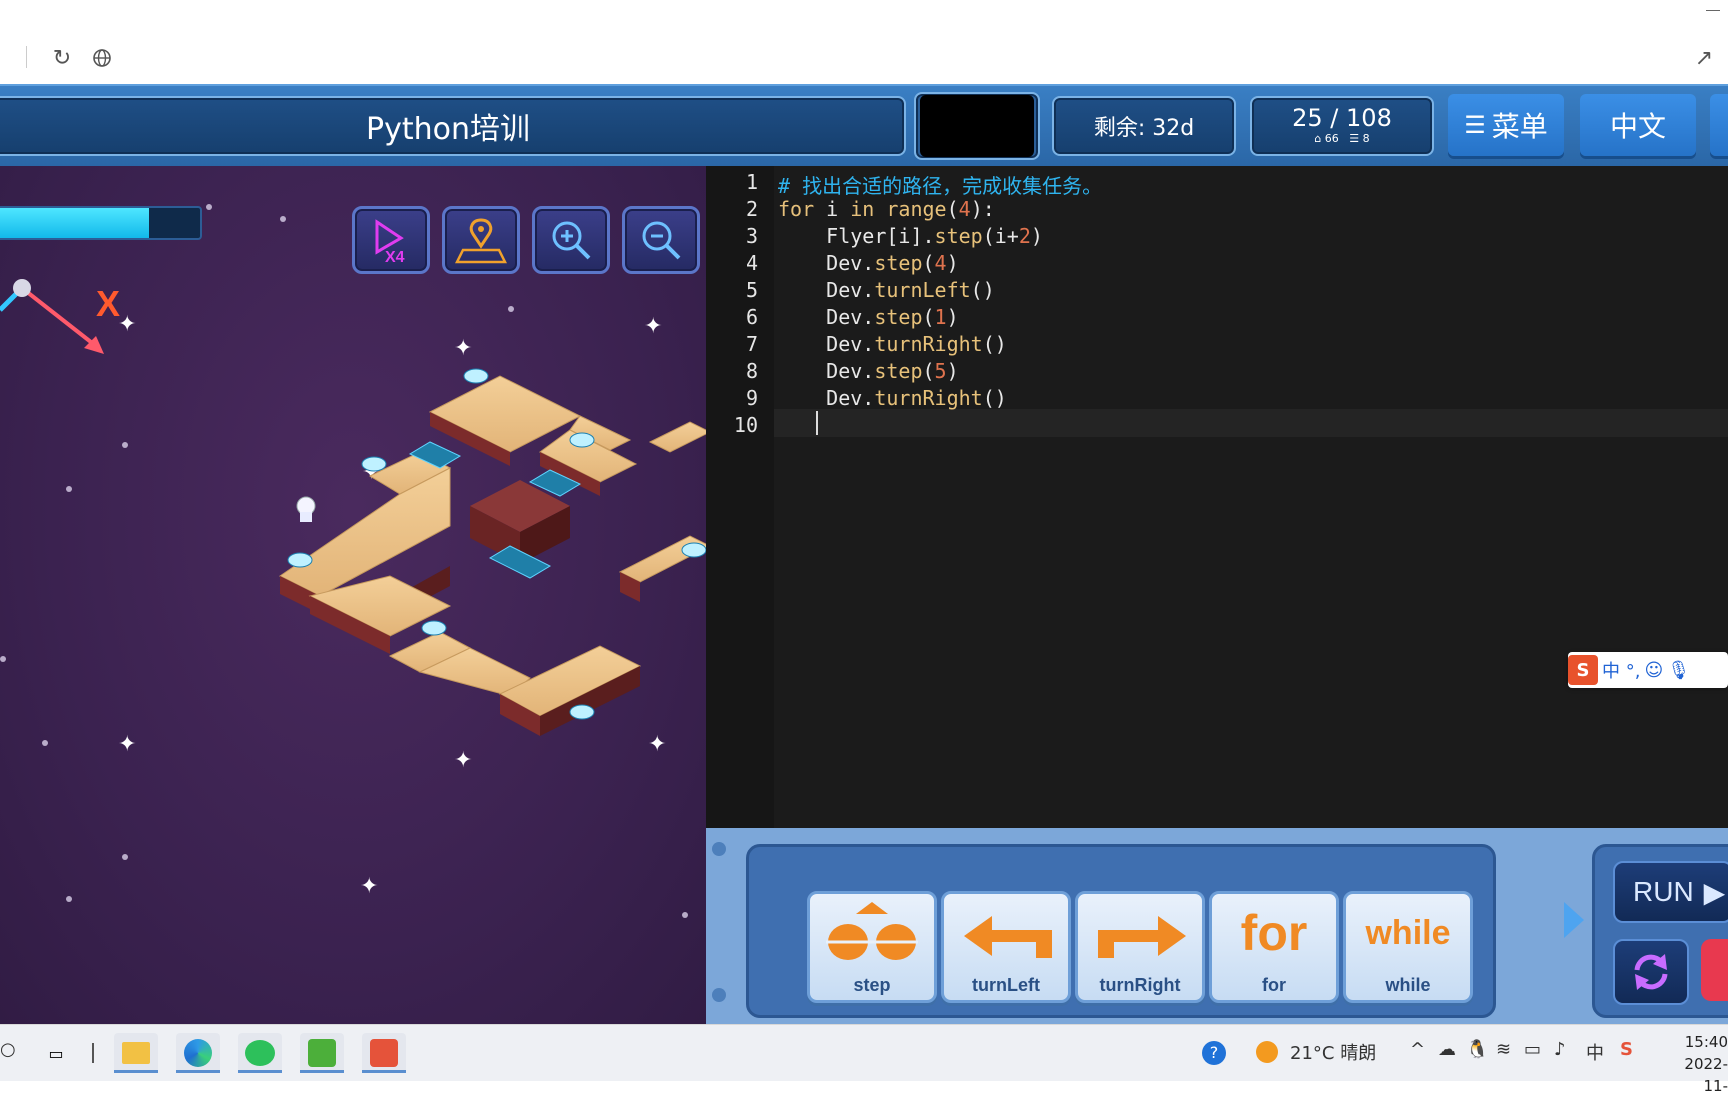  I want to click on globe-icon, so click(102, 58).